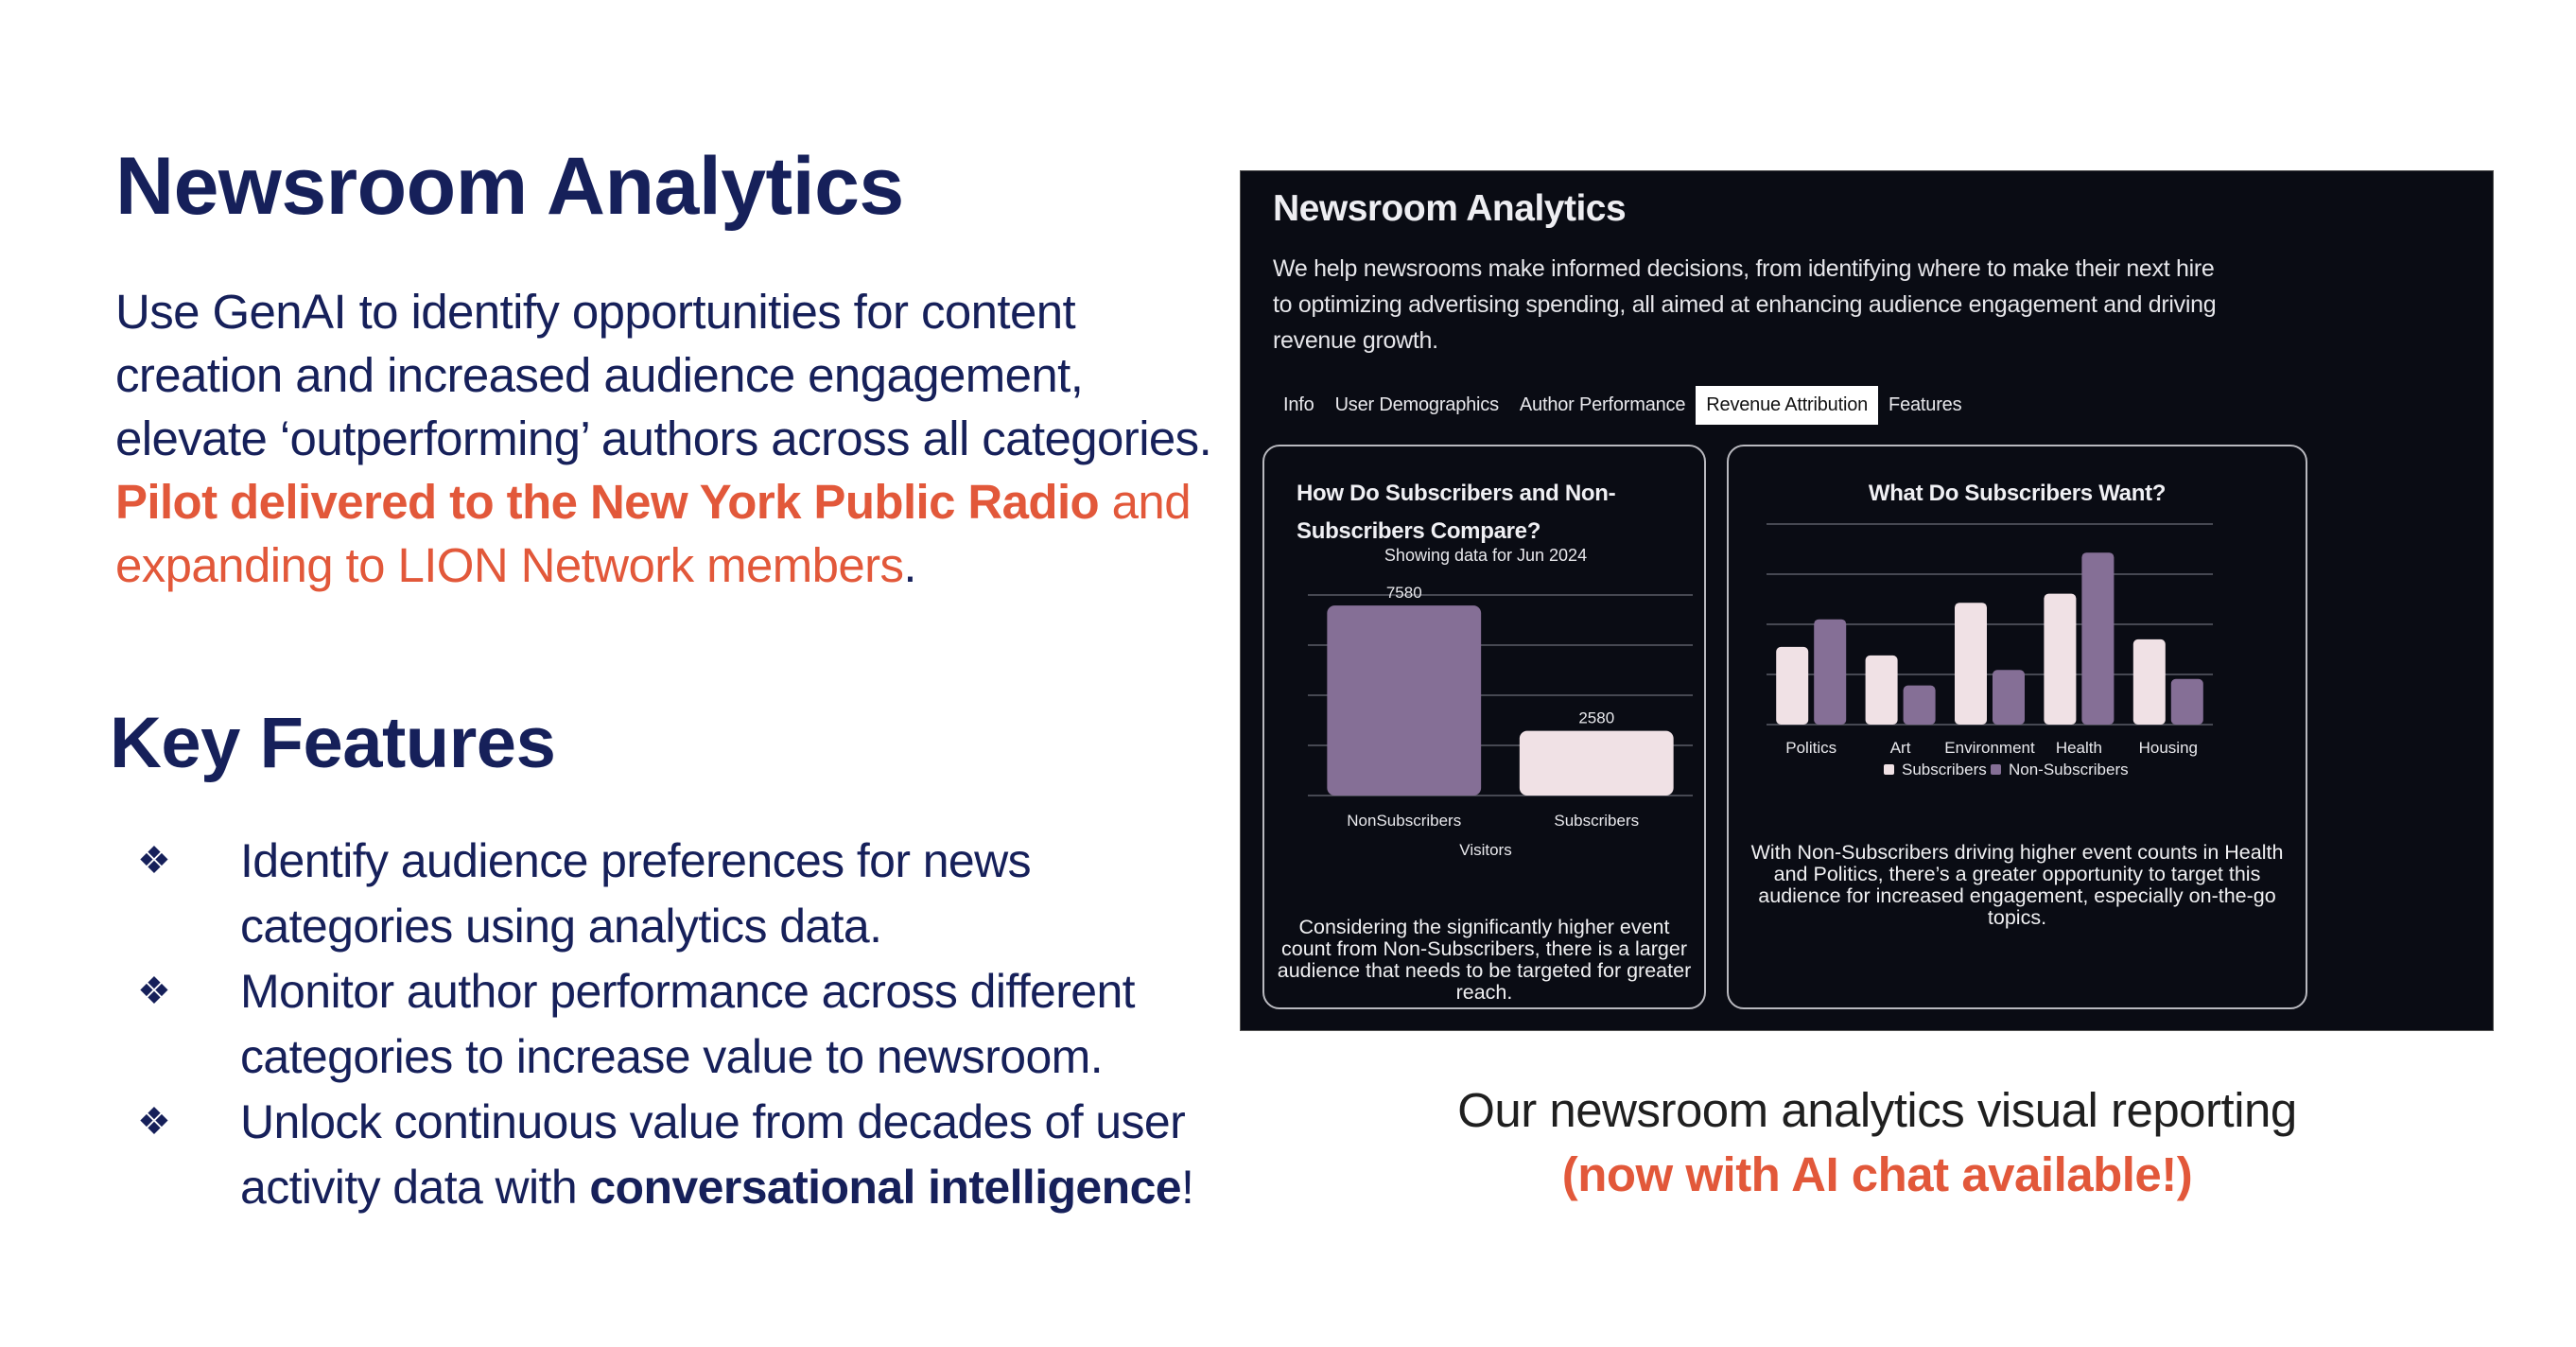  What do you see at coordinates (2060, 659) in the screenshot?
I see `bar-health-subscribers` at bounding box center [2060, 659].